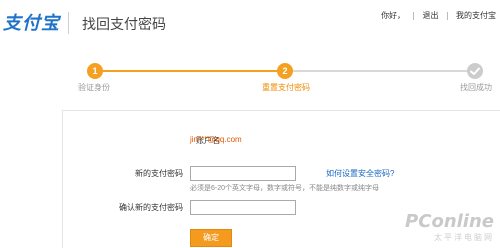 The width and height of the screenshot is (500, 248). I want to click on top-nav: 你好， 退出 我的支付宝, so click(438, 15).